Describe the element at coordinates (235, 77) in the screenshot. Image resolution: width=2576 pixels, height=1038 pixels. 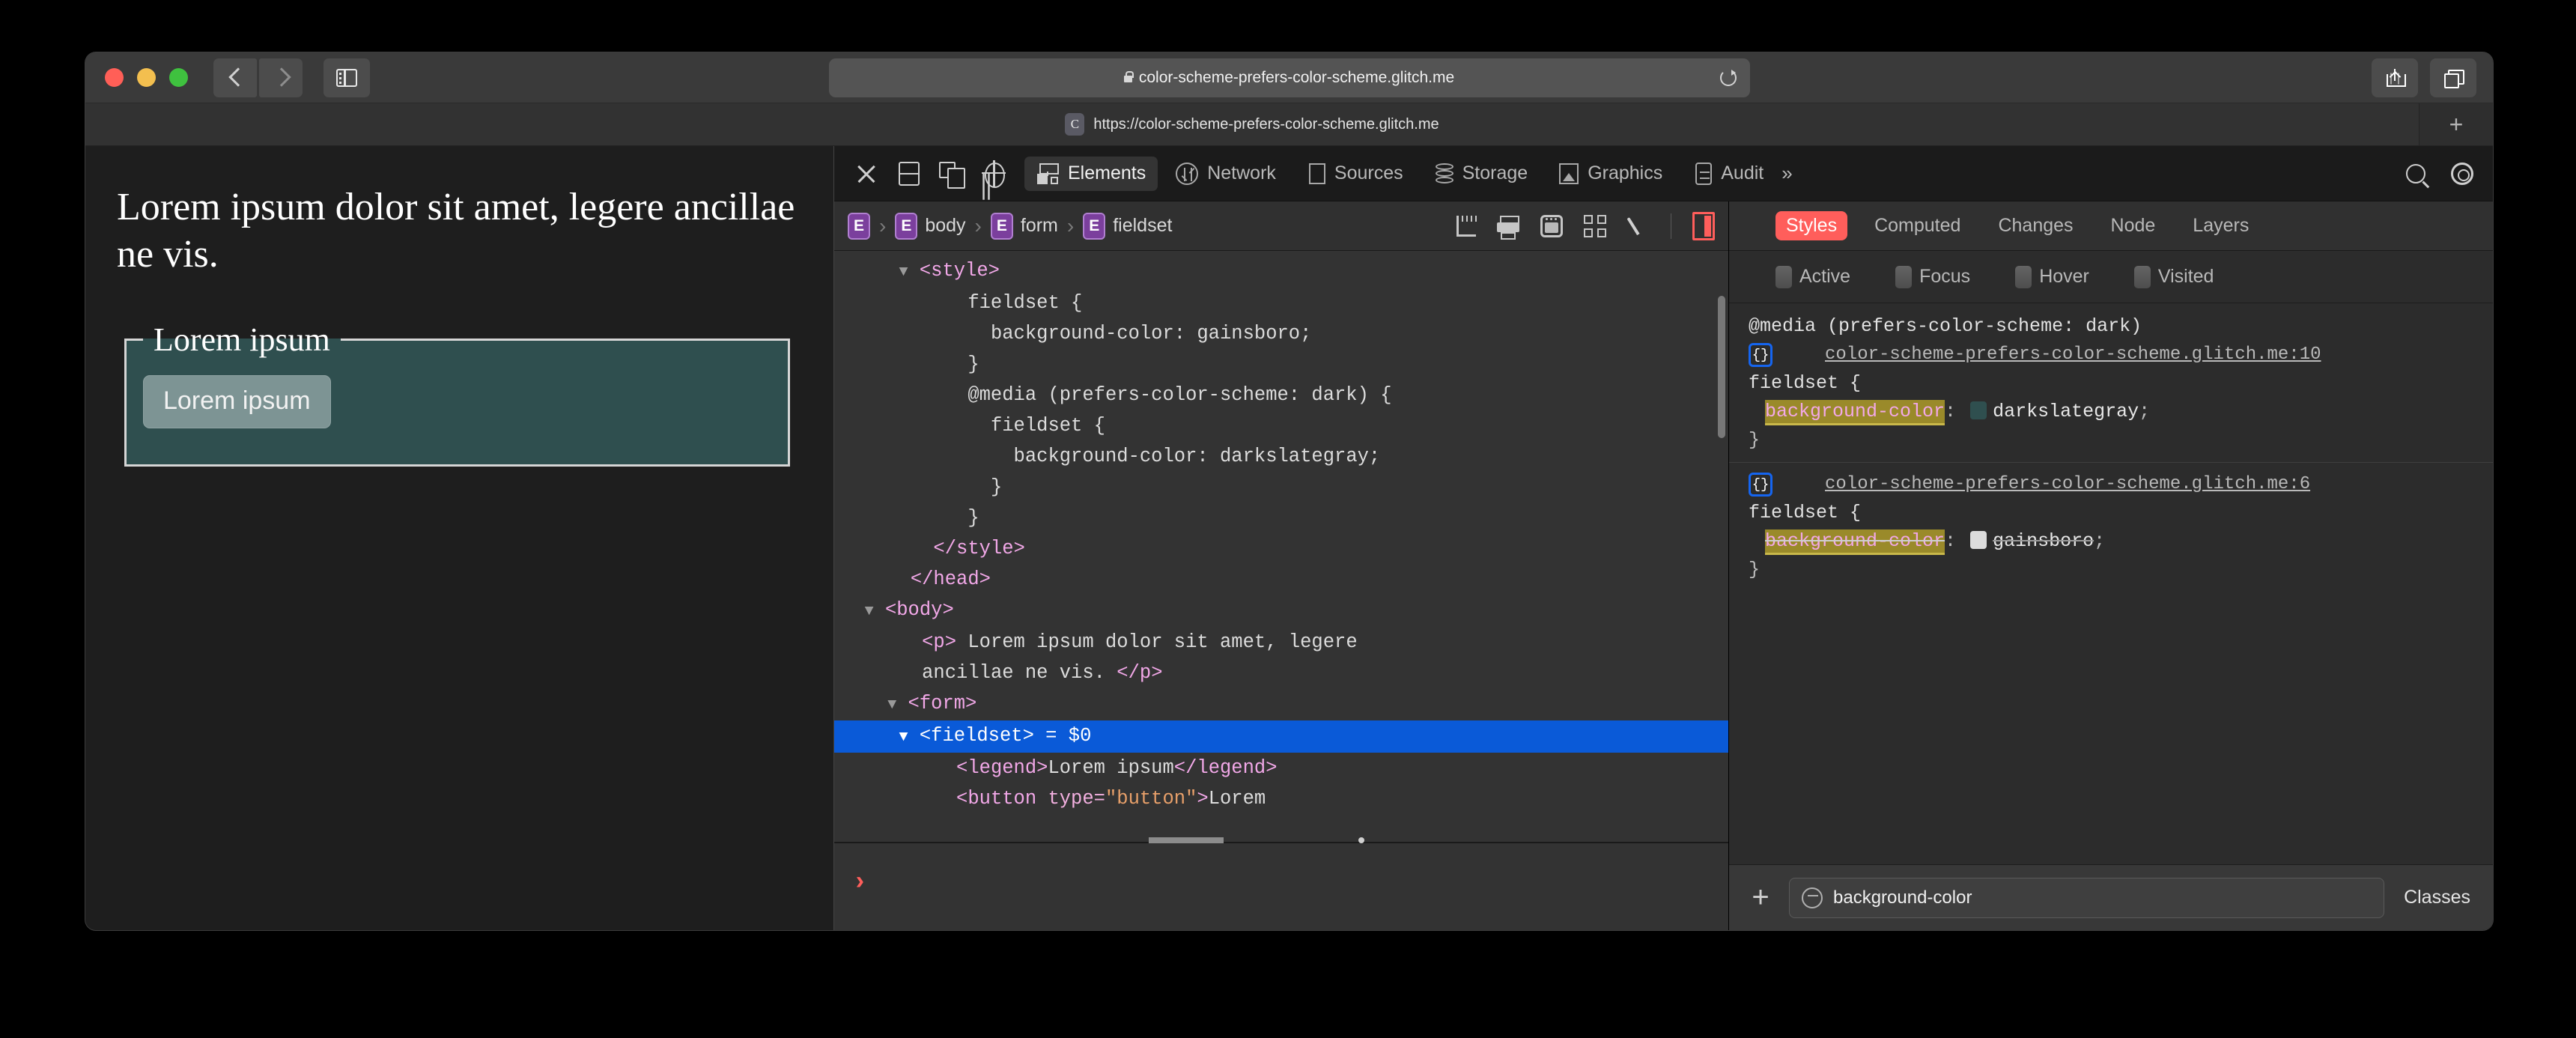
I see `back-button` at that location.